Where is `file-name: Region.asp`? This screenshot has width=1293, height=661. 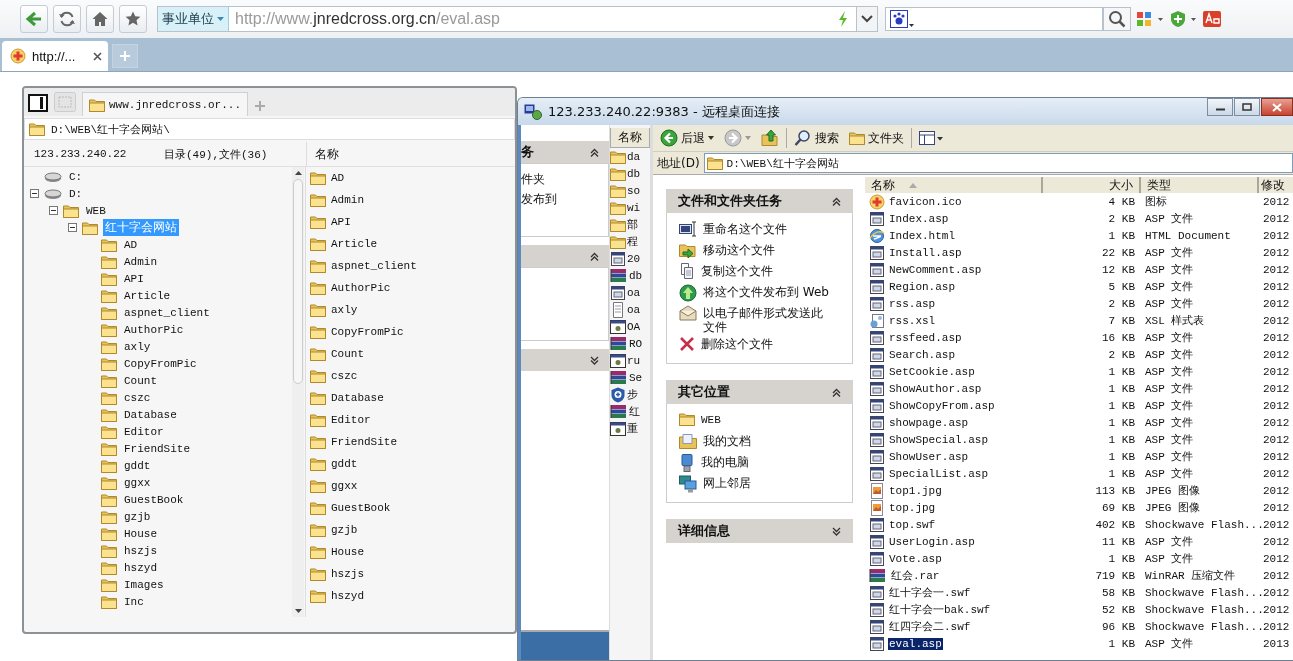 file-name: Region.asp is located at coordinates (922, 286).